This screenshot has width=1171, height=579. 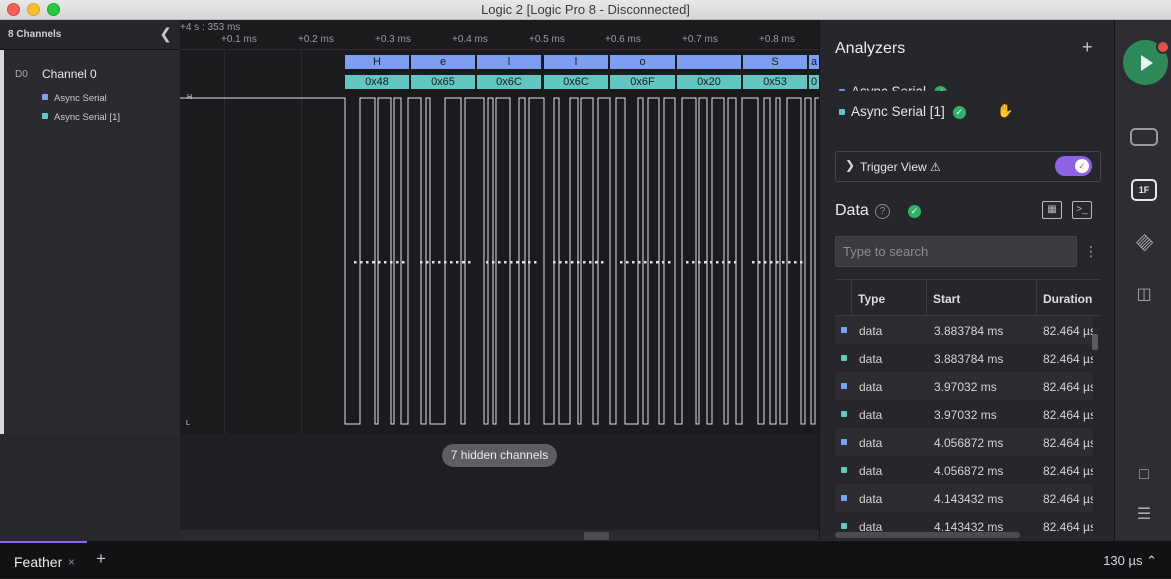 I want to click on zoom-level: 130 µs ⌃, so click(x=1130, y=561).